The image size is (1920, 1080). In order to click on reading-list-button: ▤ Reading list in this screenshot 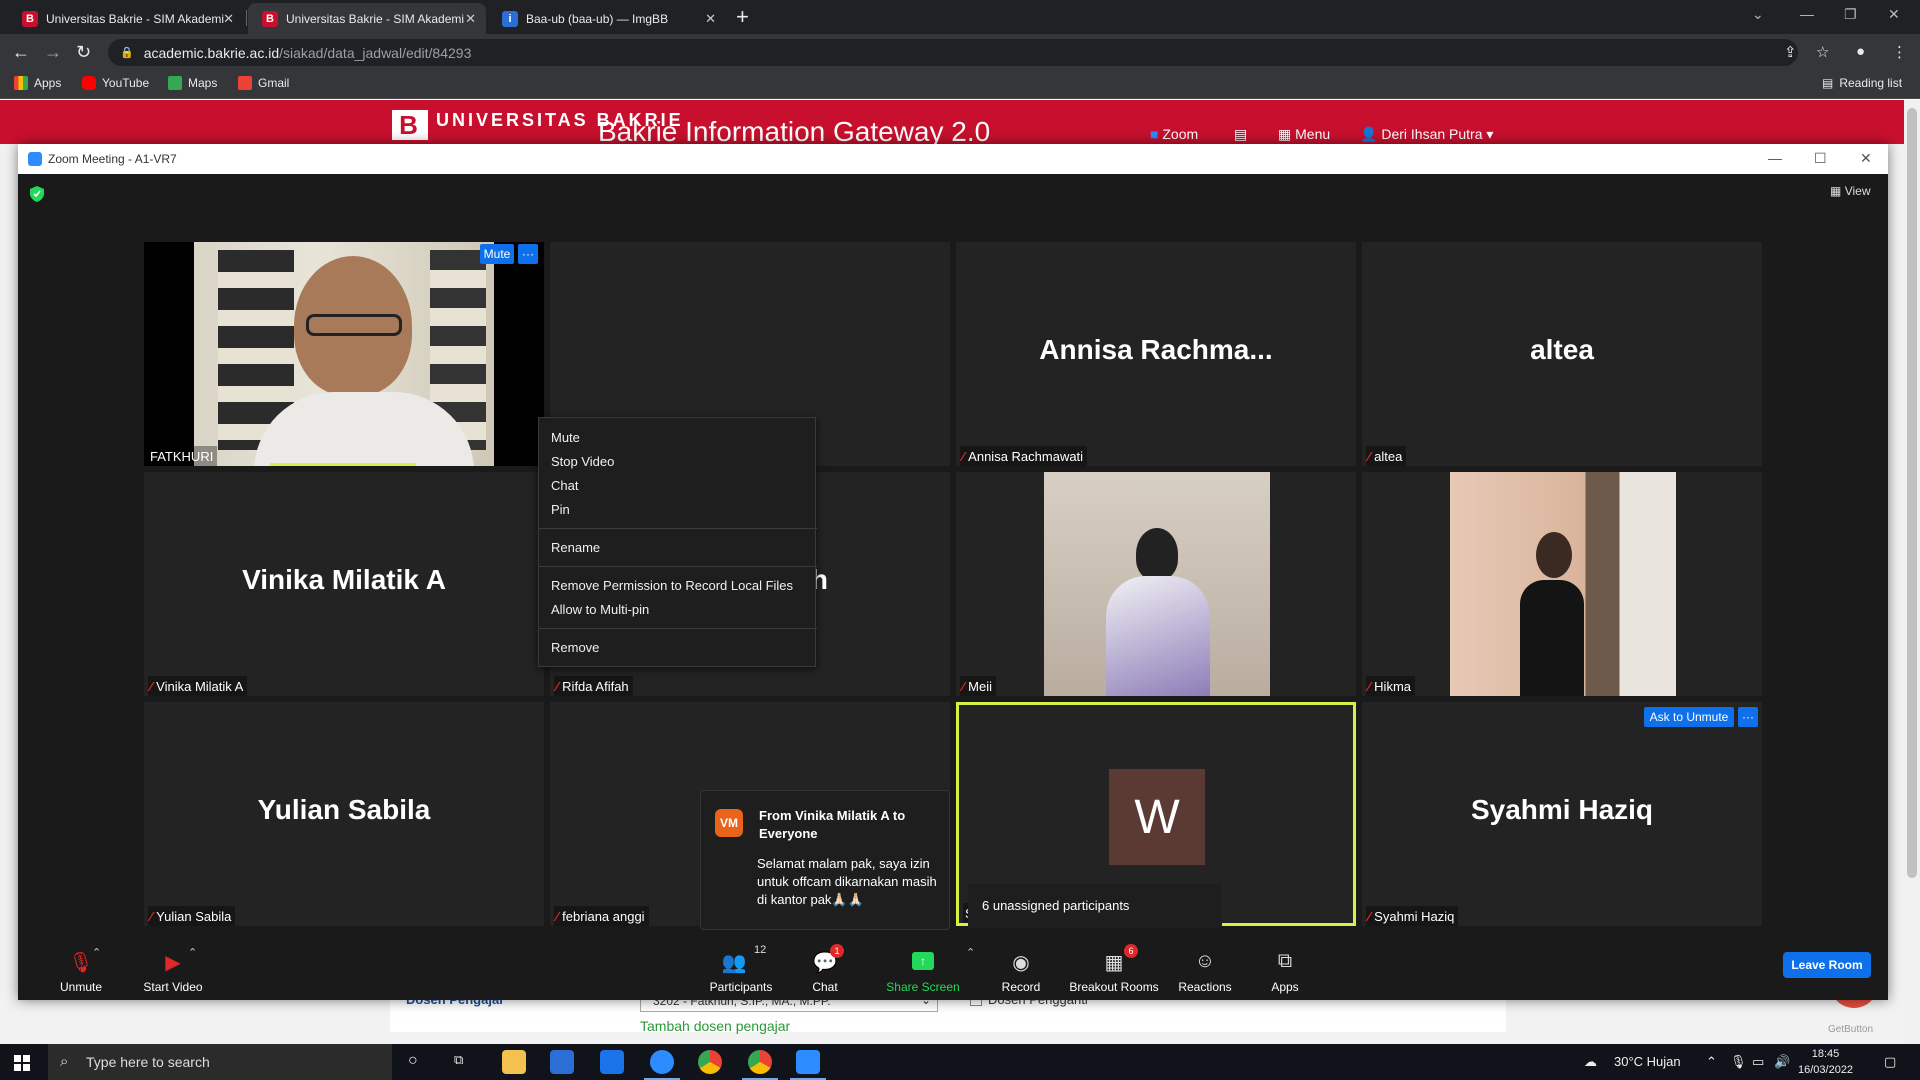, I will do `click(1862, 83)`.